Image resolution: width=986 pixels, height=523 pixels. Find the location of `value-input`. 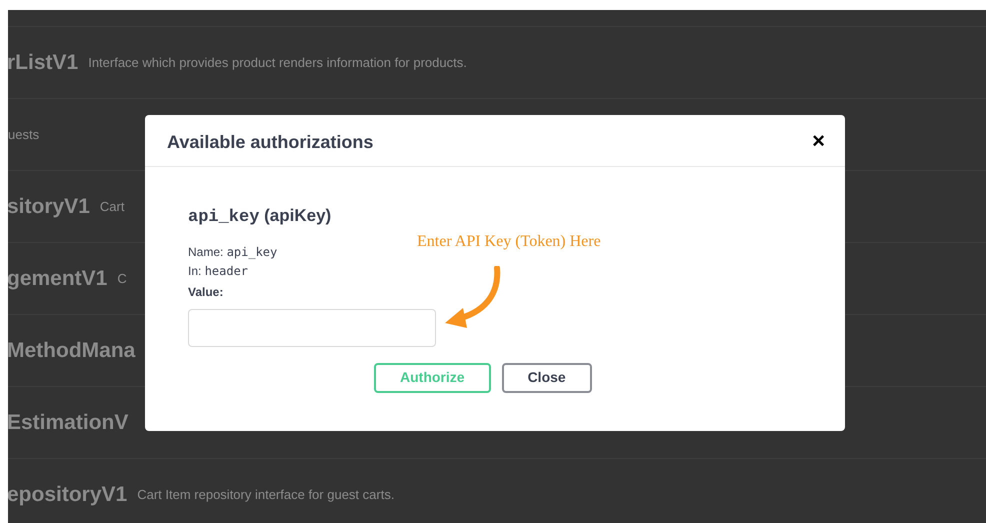

value-input is located at coordinates (312, 327).